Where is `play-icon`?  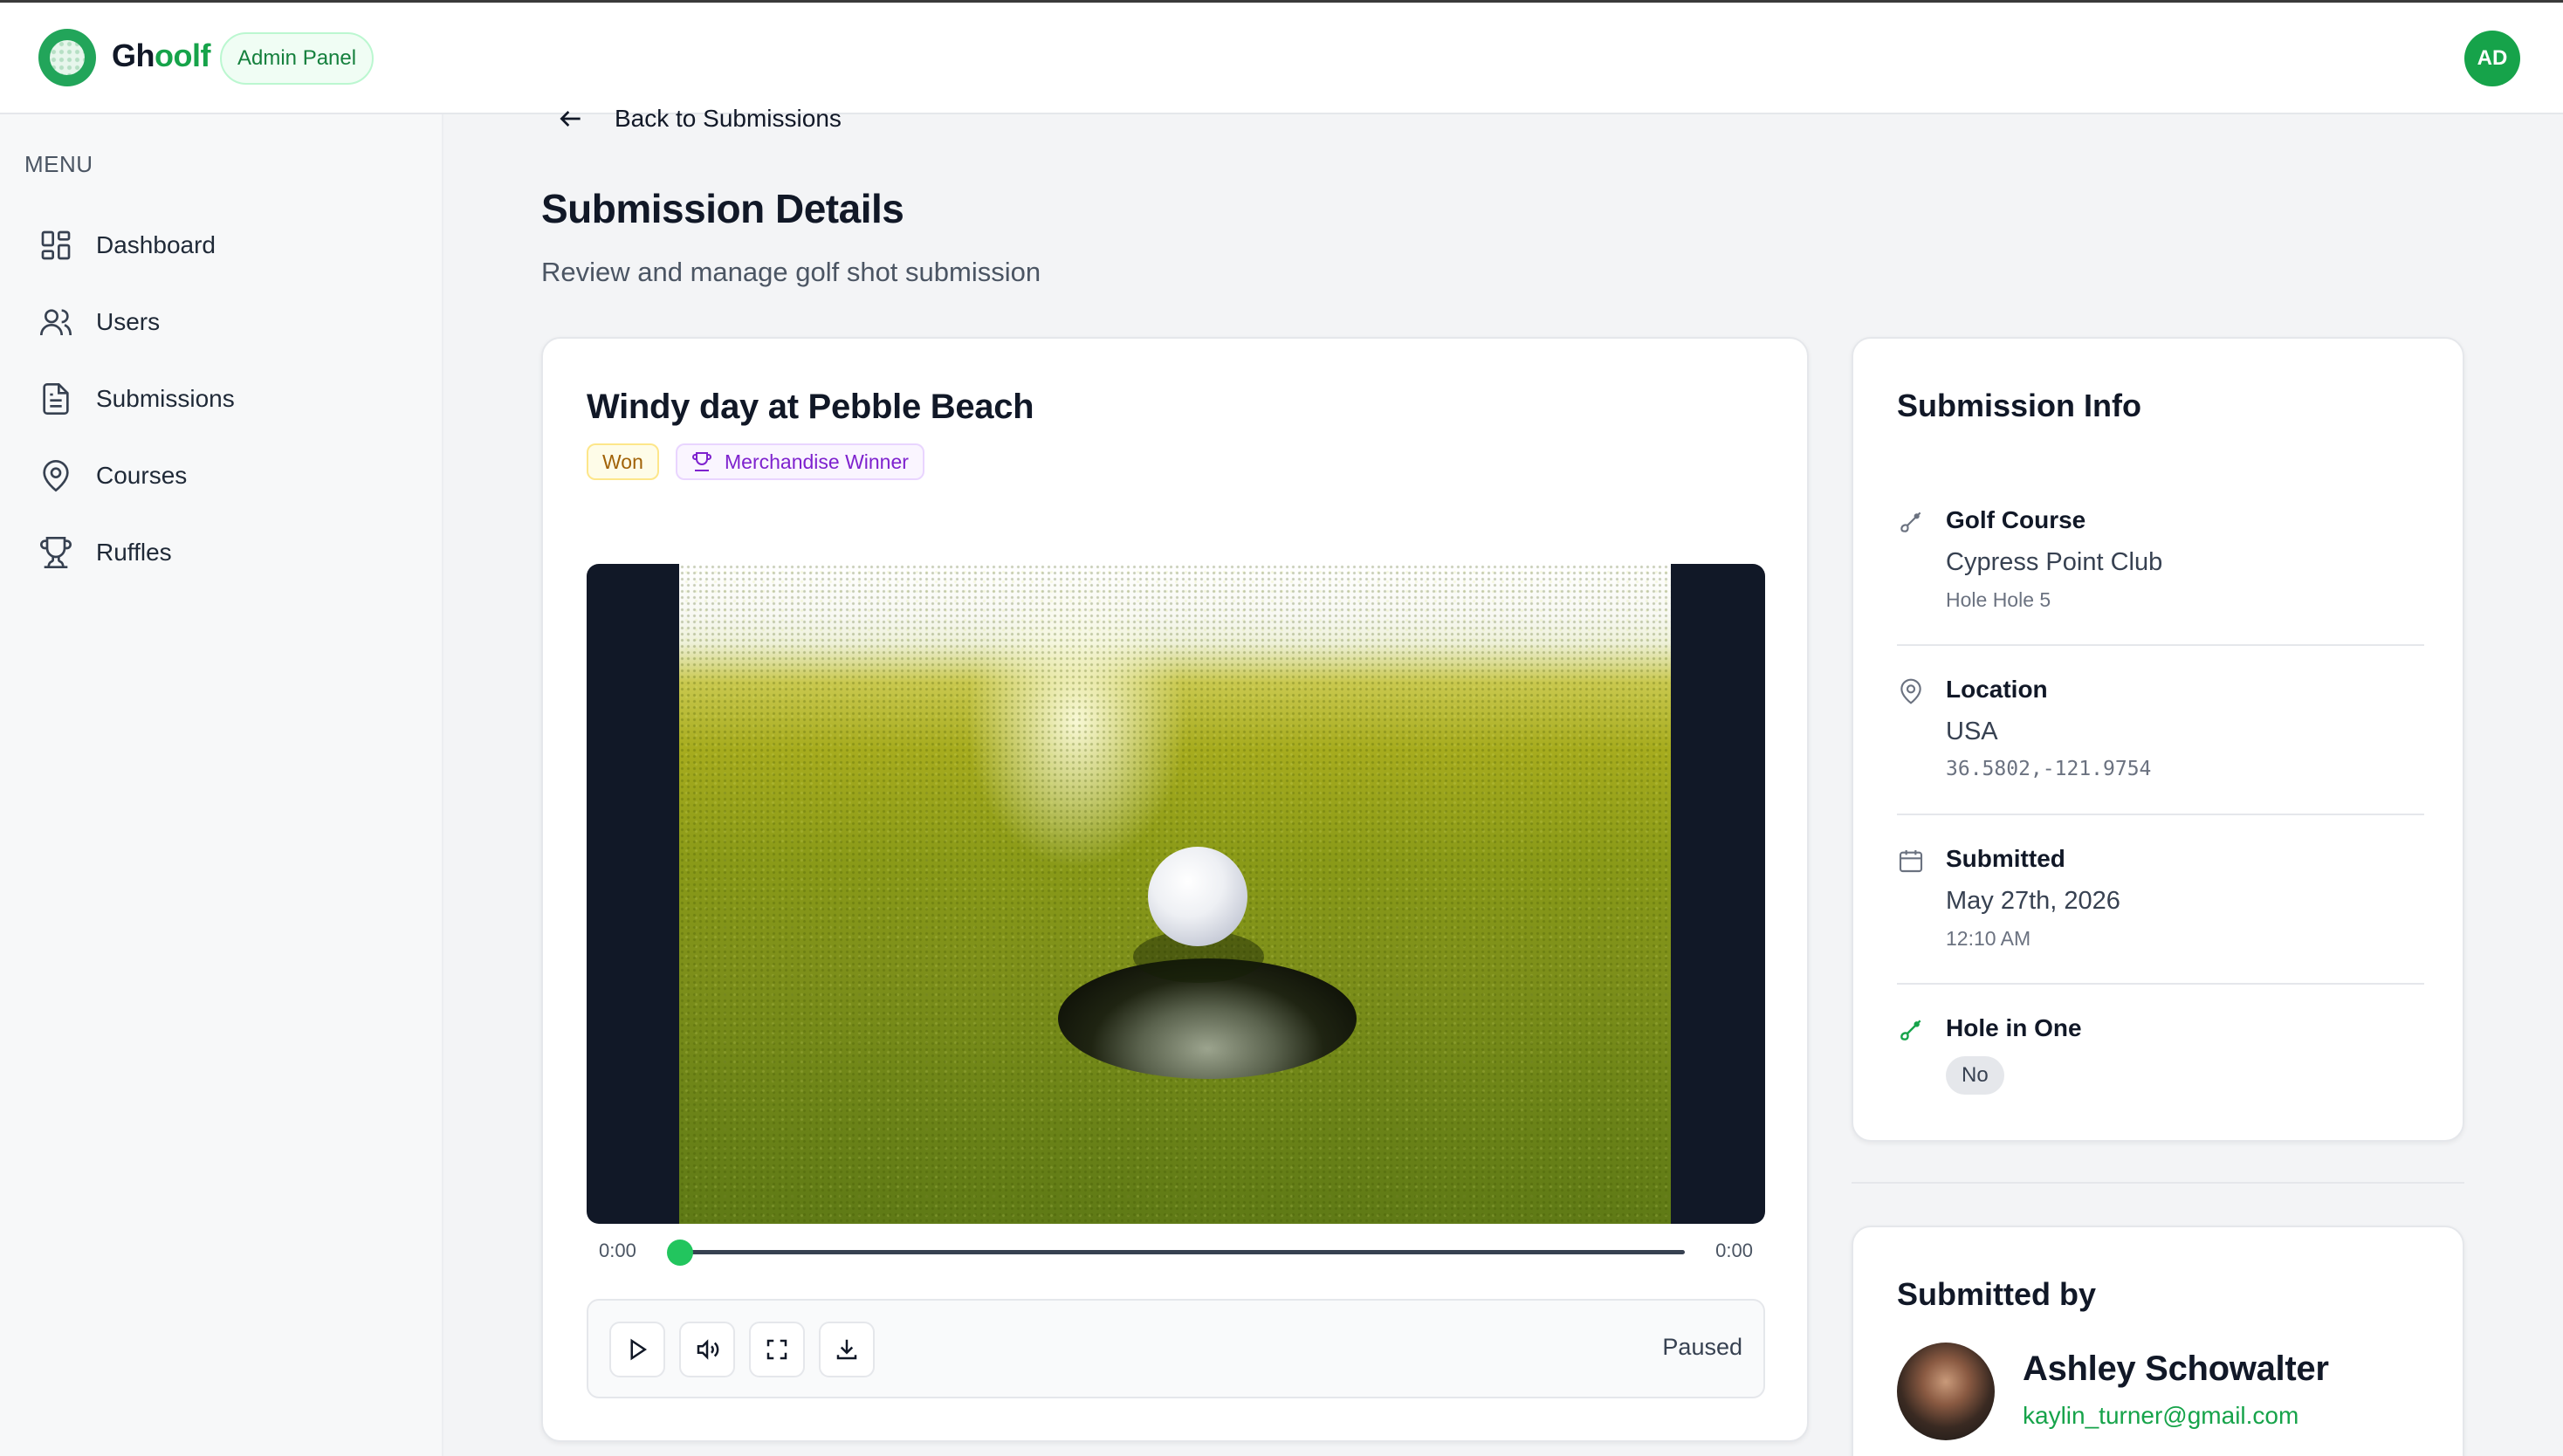
play-icon is located at coordinates (639, 1349).